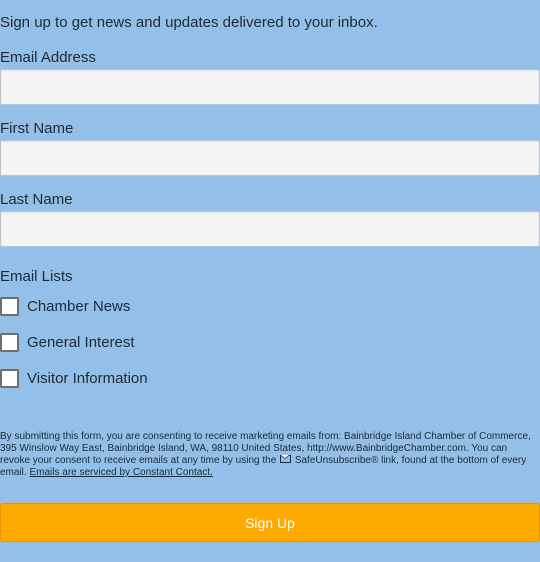 The image size is (540, 562). Describe the element at coordinates (270, 87) in the screenshot. I see `email-field` at that location.